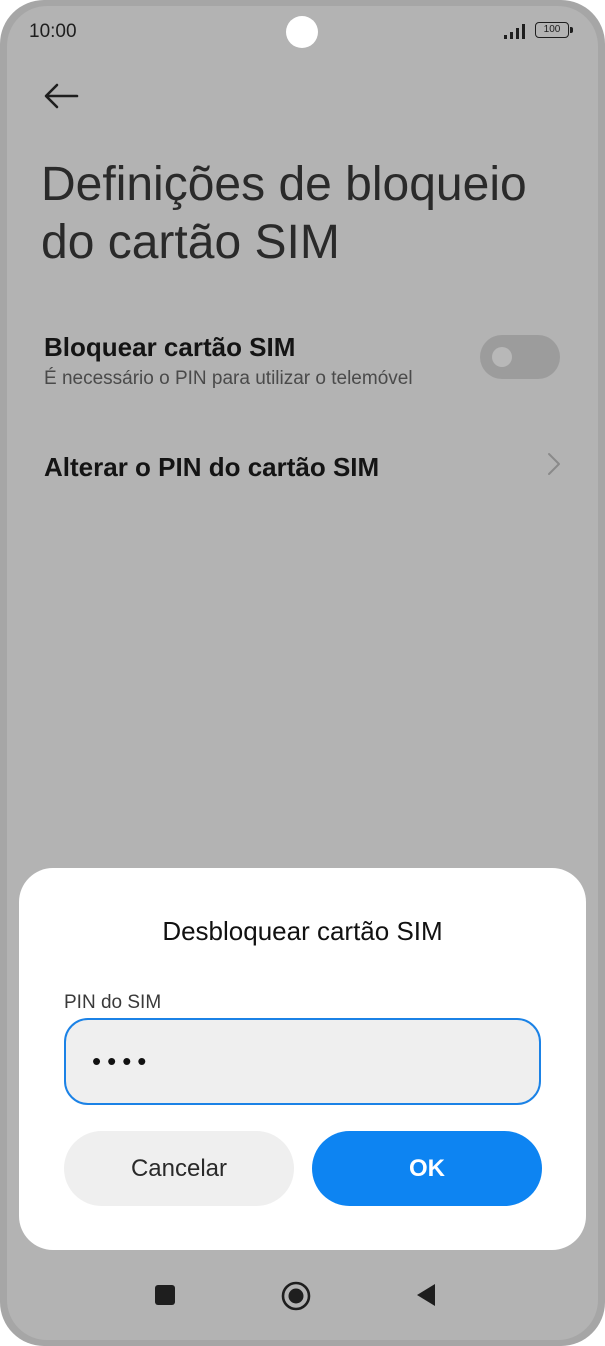 The image size is (605, 1346). I want to click on page-title: Definições de bloqueio do cartão SIM, so click(284, 213).